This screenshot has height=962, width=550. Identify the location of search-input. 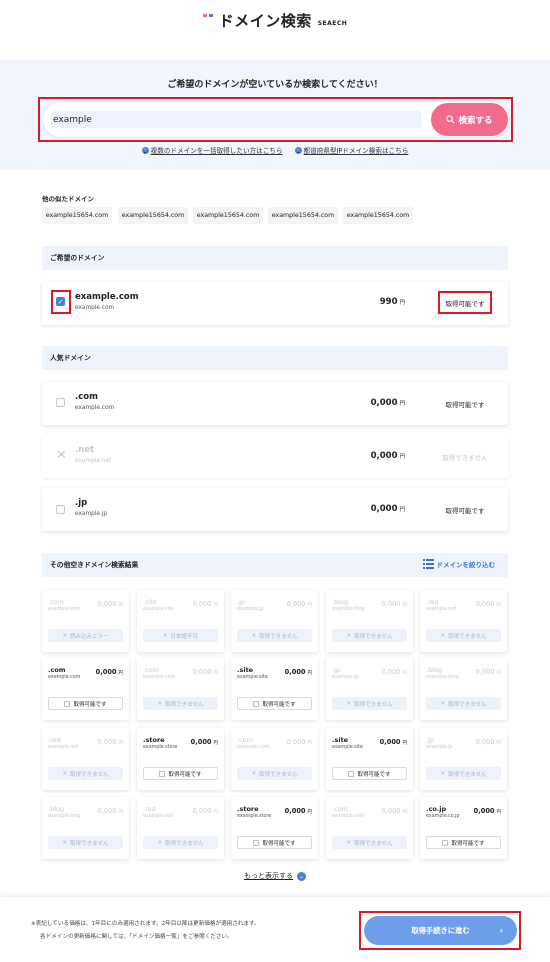
(236, 119).